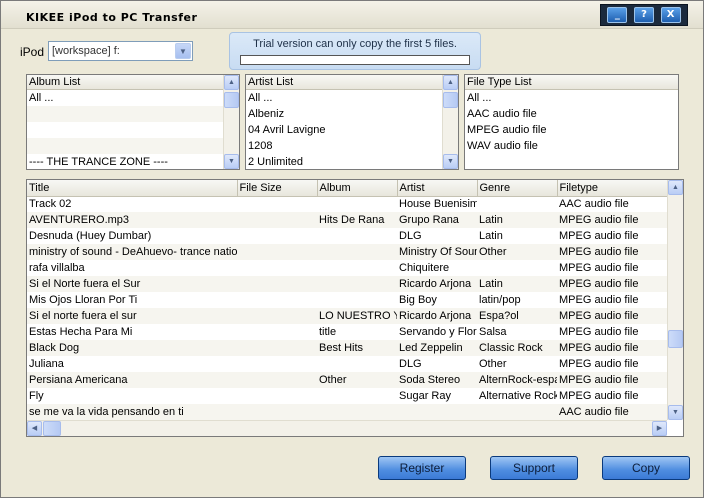 Image resolution: width=704 pixels, height=498 pixels. Describe the element at coordinates (646, 468) in the screenshot. I see `copy-button: Copy` at that location.